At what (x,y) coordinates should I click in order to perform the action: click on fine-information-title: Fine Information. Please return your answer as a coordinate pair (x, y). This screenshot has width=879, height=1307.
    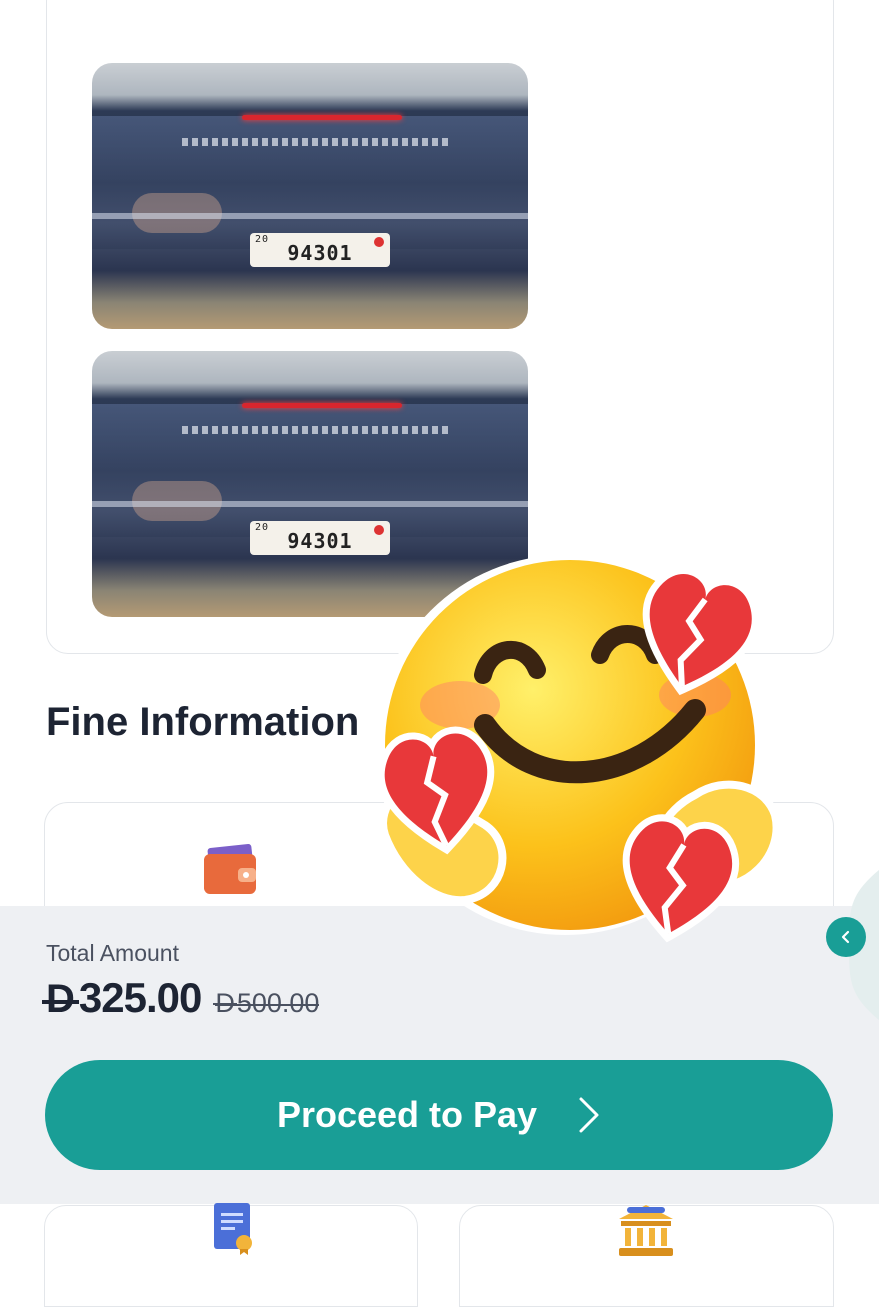
    Looking at the image, I should click on (203, 722).